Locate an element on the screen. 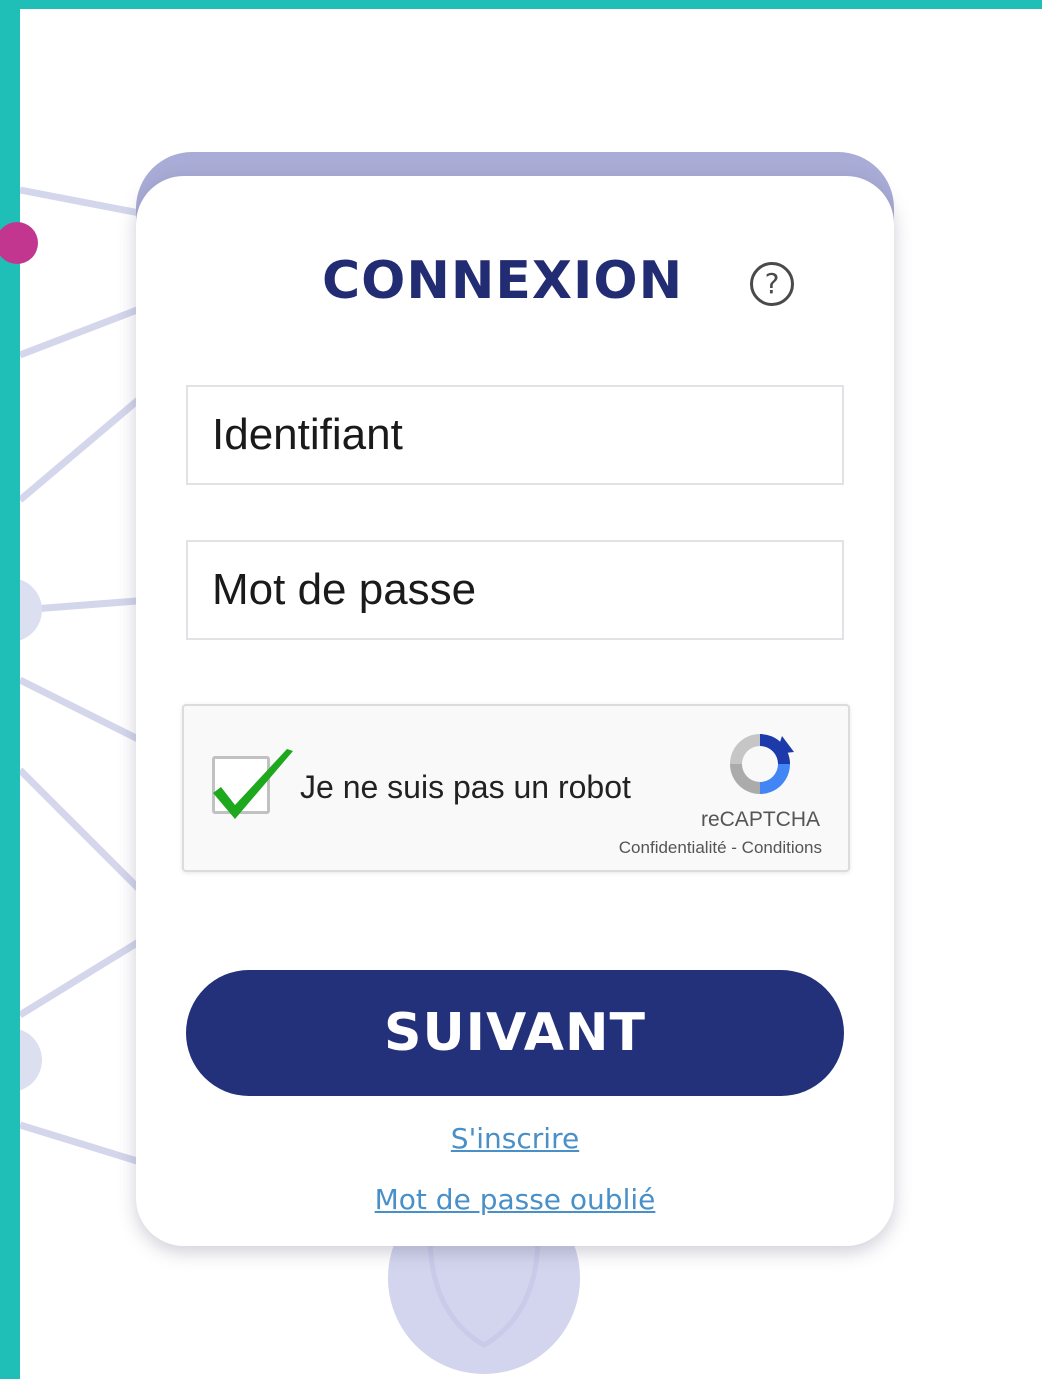 This screenshot has width=1042, height=1379. recaptcha-brand: reCAPTCHA is located at coordinates (760, 819).